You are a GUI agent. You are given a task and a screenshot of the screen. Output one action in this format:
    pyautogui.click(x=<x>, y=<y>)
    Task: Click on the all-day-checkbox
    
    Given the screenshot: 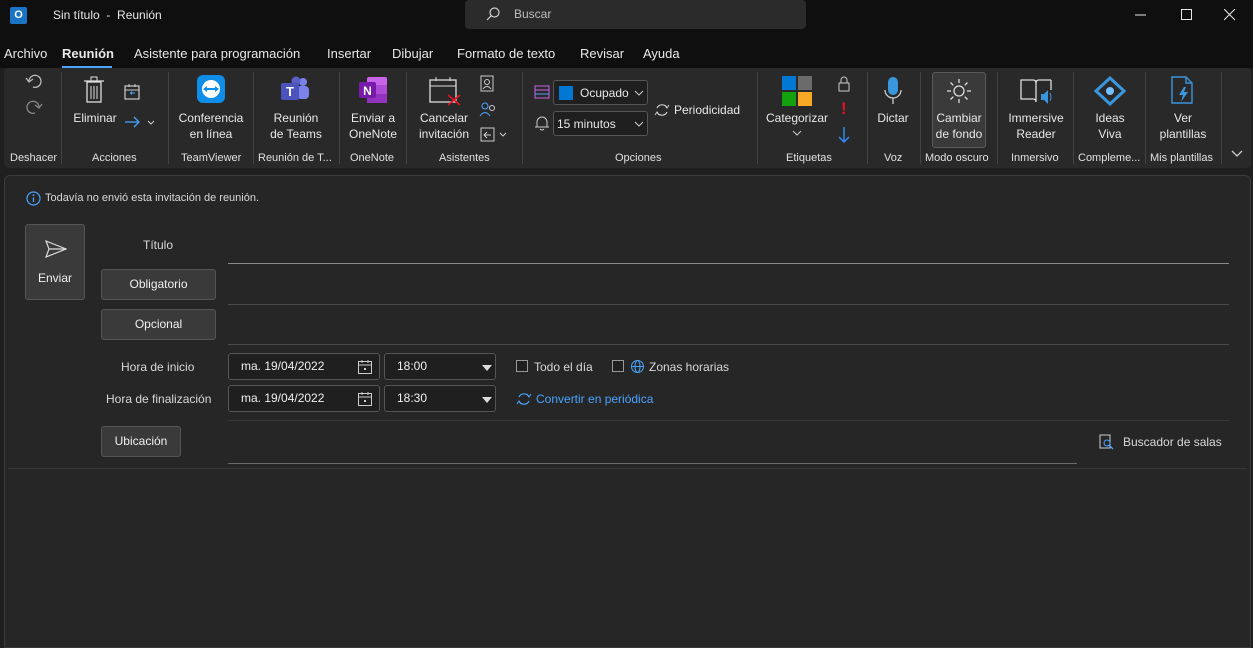 What is the action you would take?
    pyautogui.click(x=522, y=366)
    